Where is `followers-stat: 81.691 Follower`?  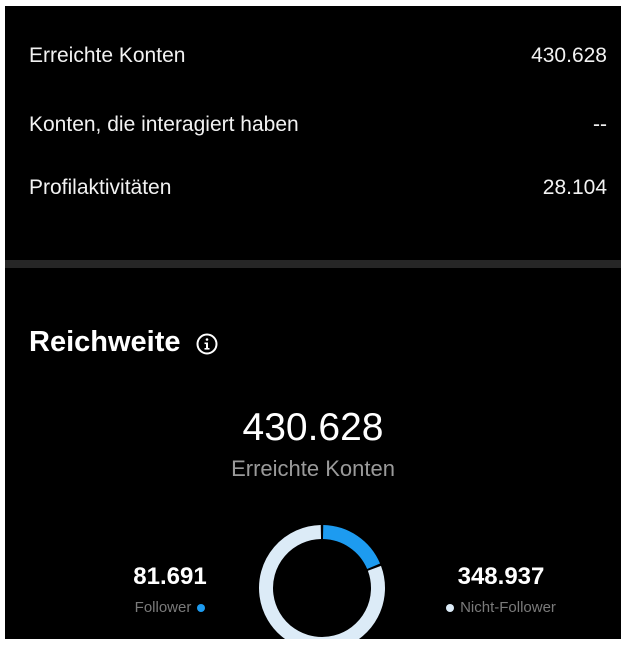
followers-stat: 81.691 Follower is located at coordinates (170, 589).